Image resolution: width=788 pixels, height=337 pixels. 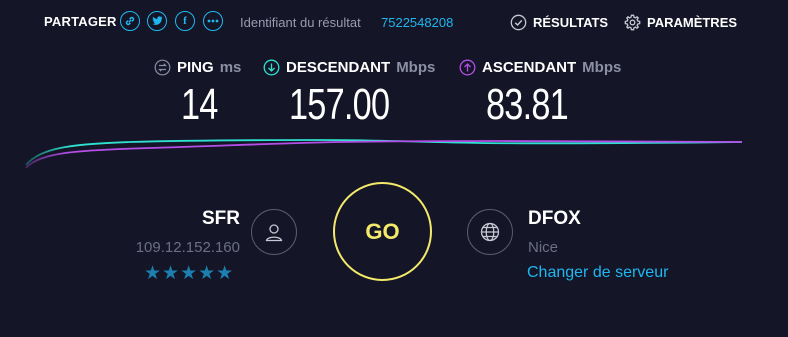 What do you see at coordinates (221, 218) in the screenshot?
I see `isp-name: SFR` at bounding box center [221, 218].